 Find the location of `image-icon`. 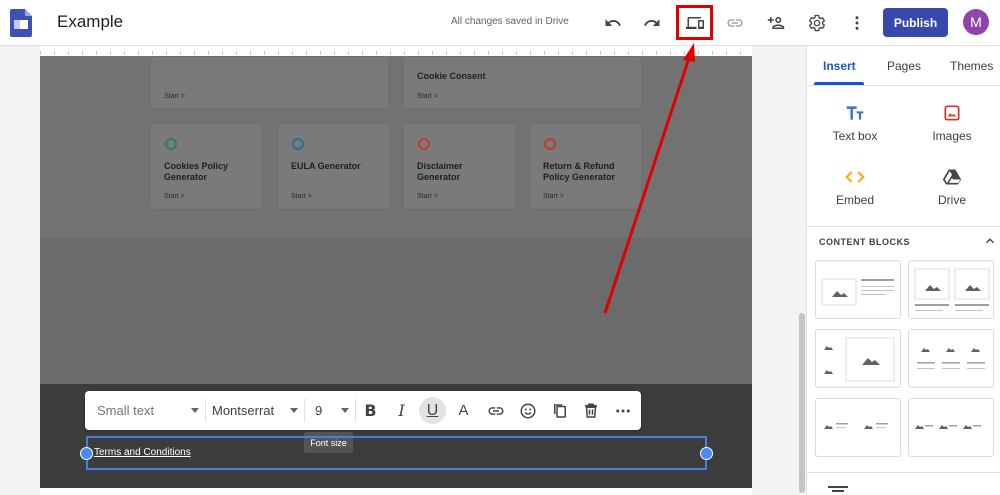

image-icon is located at coordinates (952, 113).